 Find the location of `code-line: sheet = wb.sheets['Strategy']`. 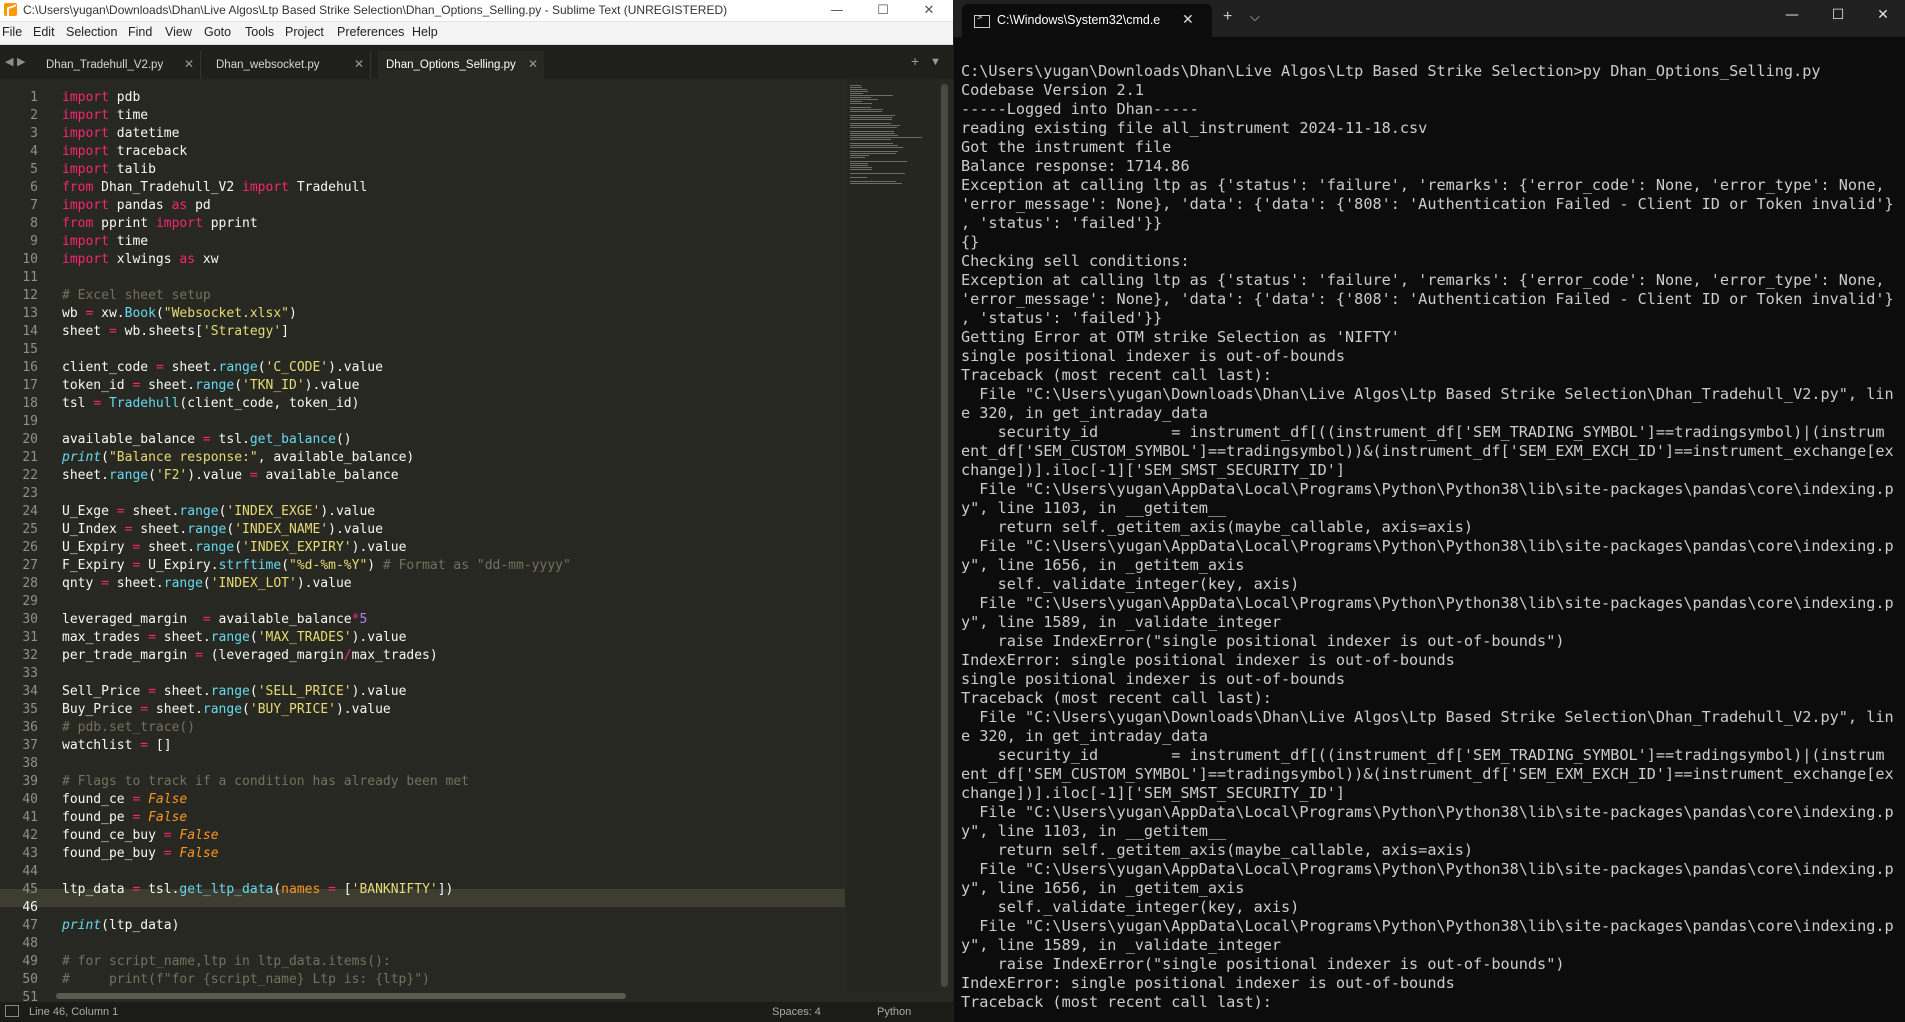

code-line: sheet = wb.sheets['Strategy'] is located at coordinates (175, 332).